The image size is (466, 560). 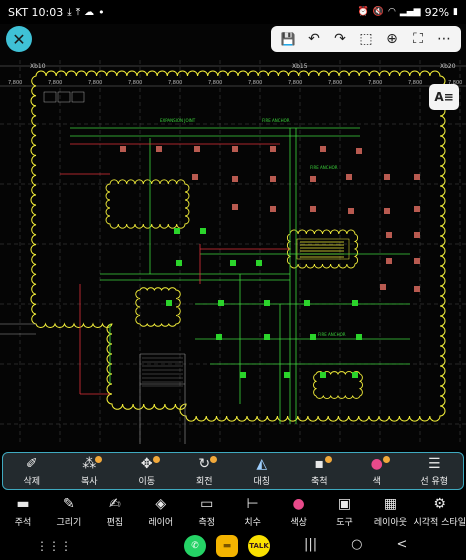 What do you see at coordinates (147, 471) in the screenshot?
I see `edit-tool-move: ✥ 이동` at bounding box center [147, 471].